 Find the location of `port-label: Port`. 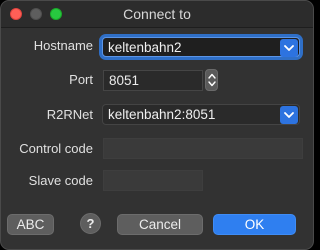

port-label: Port is located at coordinates (81, 79).